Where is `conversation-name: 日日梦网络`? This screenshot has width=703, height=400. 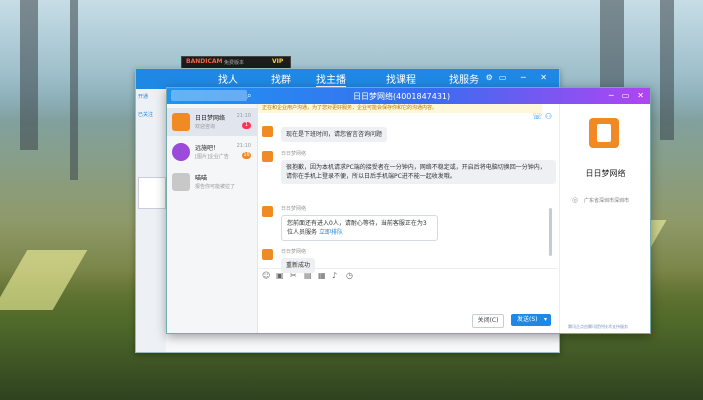
conversation-name: 日日梦网络 is located at coordinates (210, 118).